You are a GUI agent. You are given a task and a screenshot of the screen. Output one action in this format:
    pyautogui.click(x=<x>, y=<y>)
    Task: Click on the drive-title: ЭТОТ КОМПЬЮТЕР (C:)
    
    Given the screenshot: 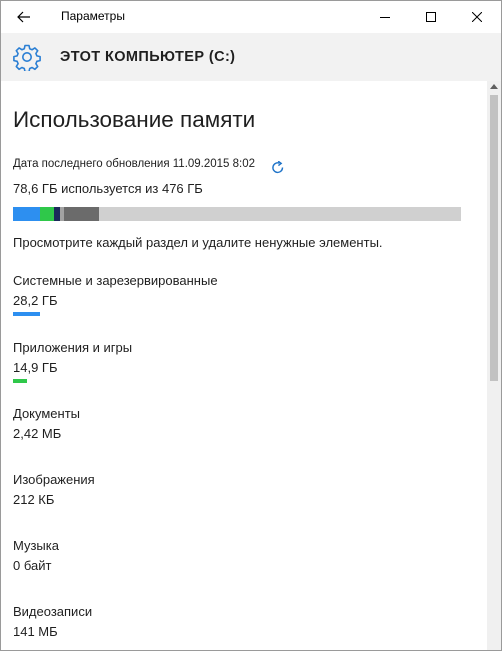 What is the action you would take?
    pyautogui.click(x=148, y=57)
    